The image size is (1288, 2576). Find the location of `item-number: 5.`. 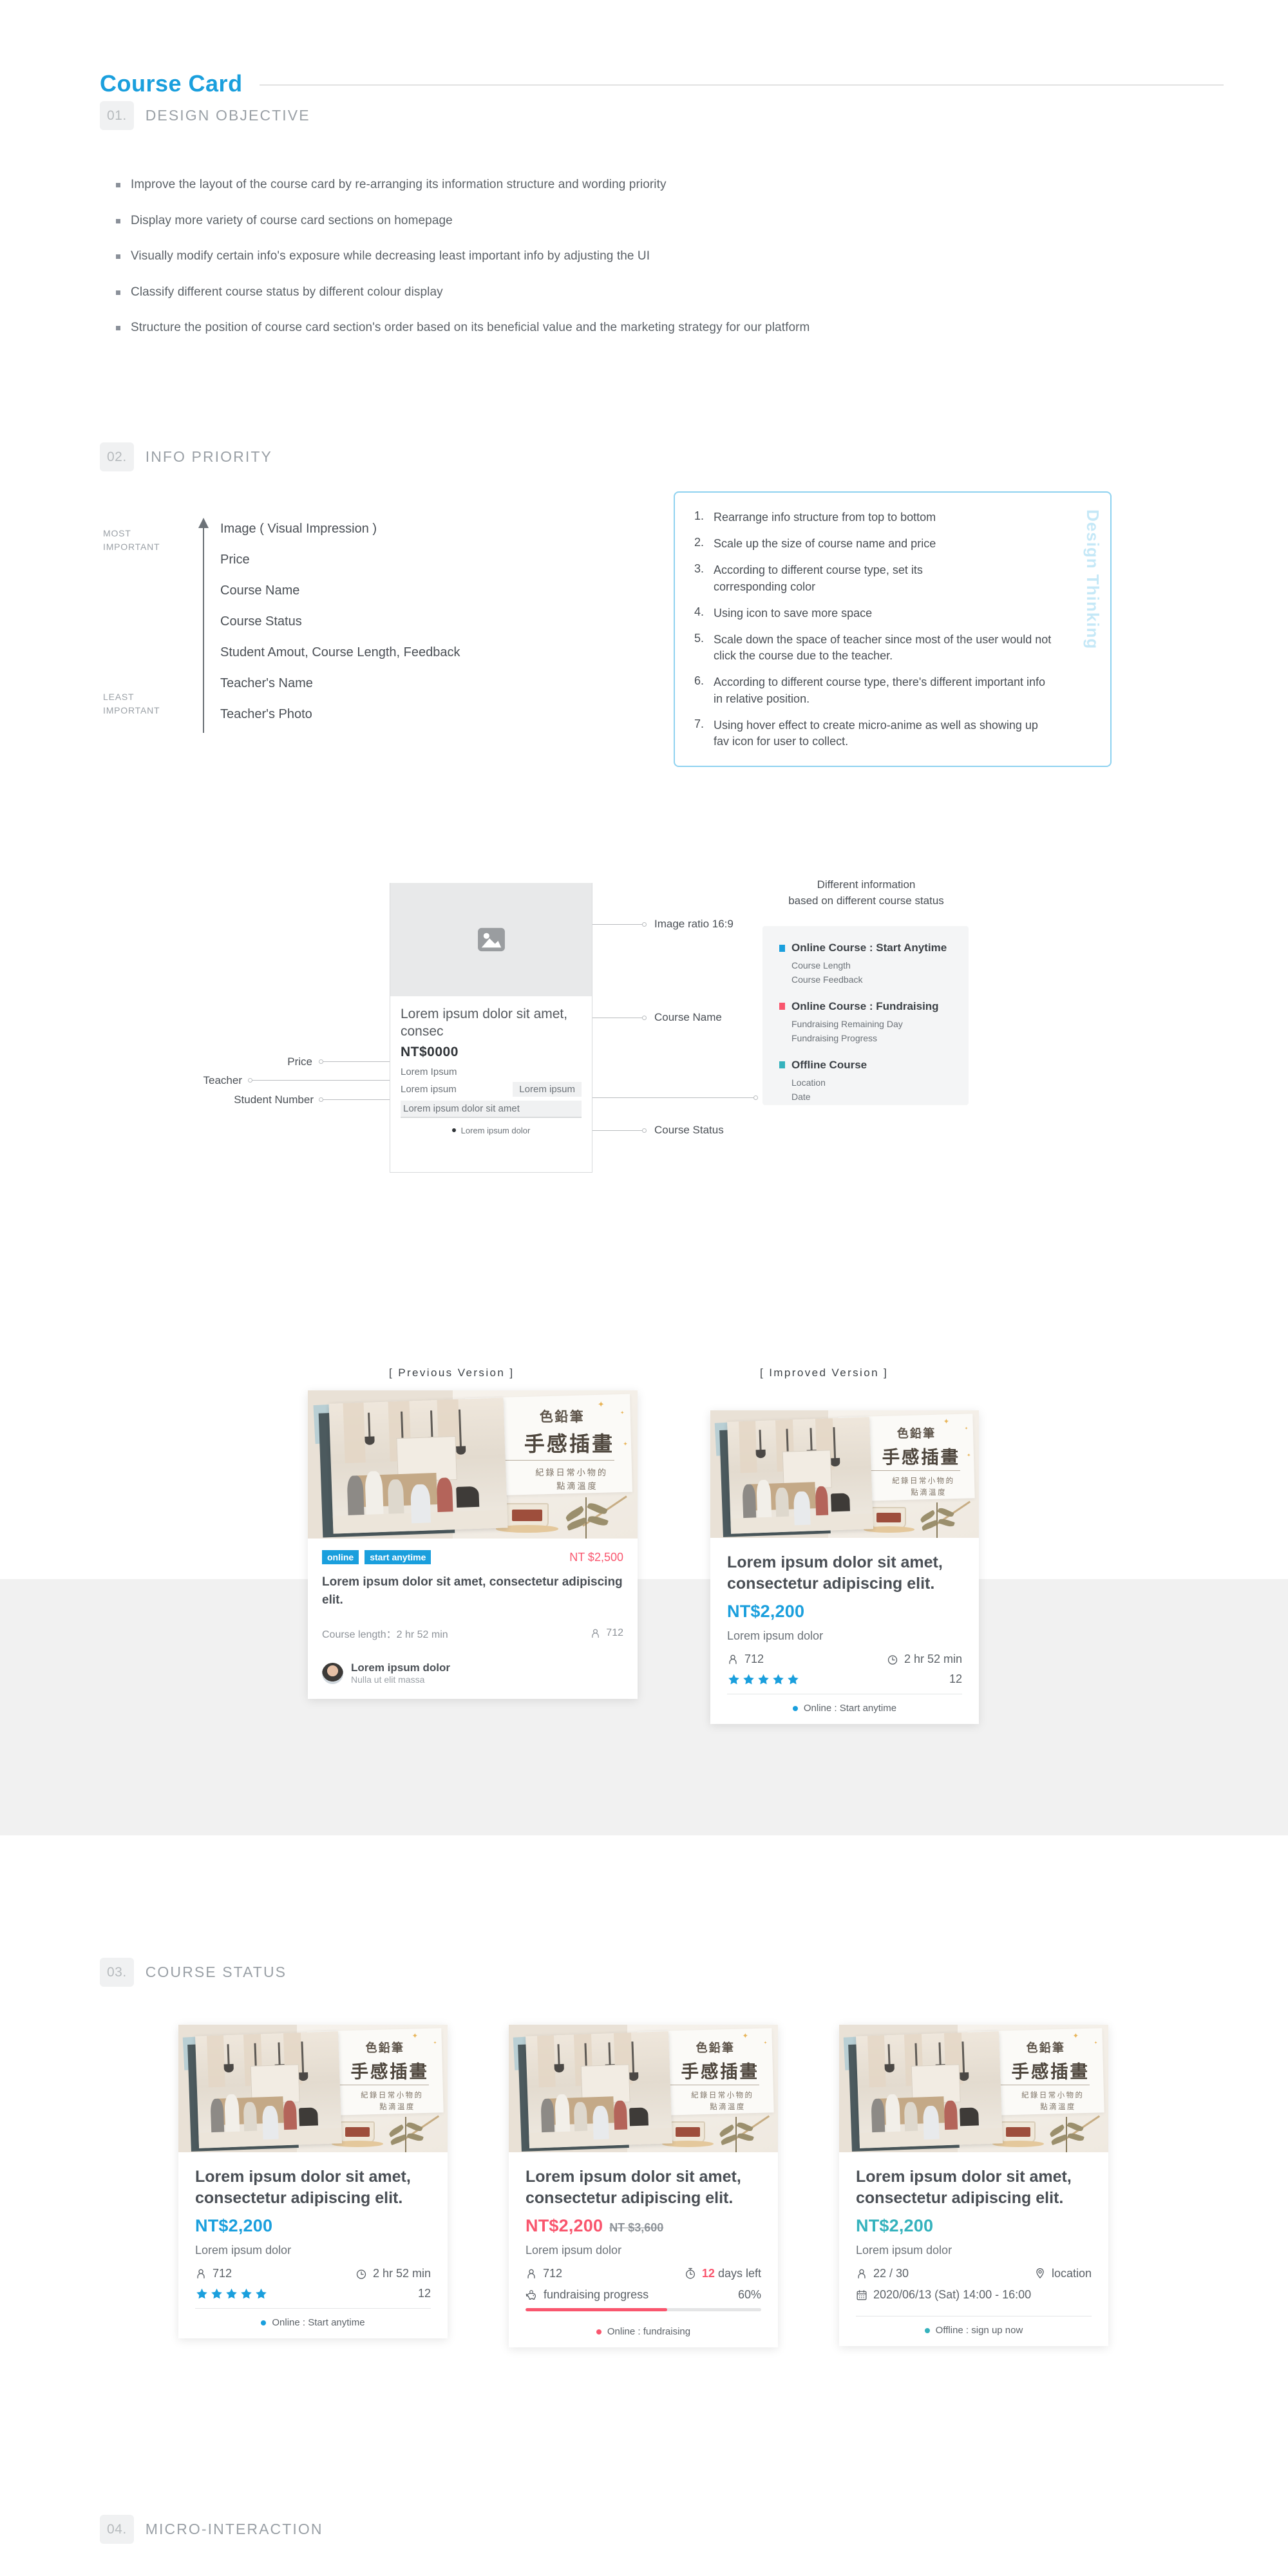

item-number: 5. is located at coordinates (699, 638).